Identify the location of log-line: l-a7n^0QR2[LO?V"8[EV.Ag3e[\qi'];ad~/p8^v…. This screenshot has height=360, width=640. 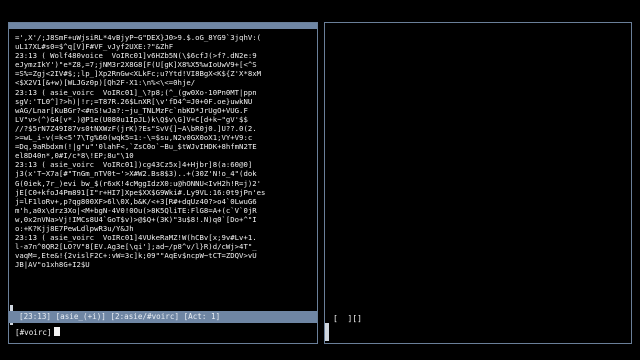
(136, 247).